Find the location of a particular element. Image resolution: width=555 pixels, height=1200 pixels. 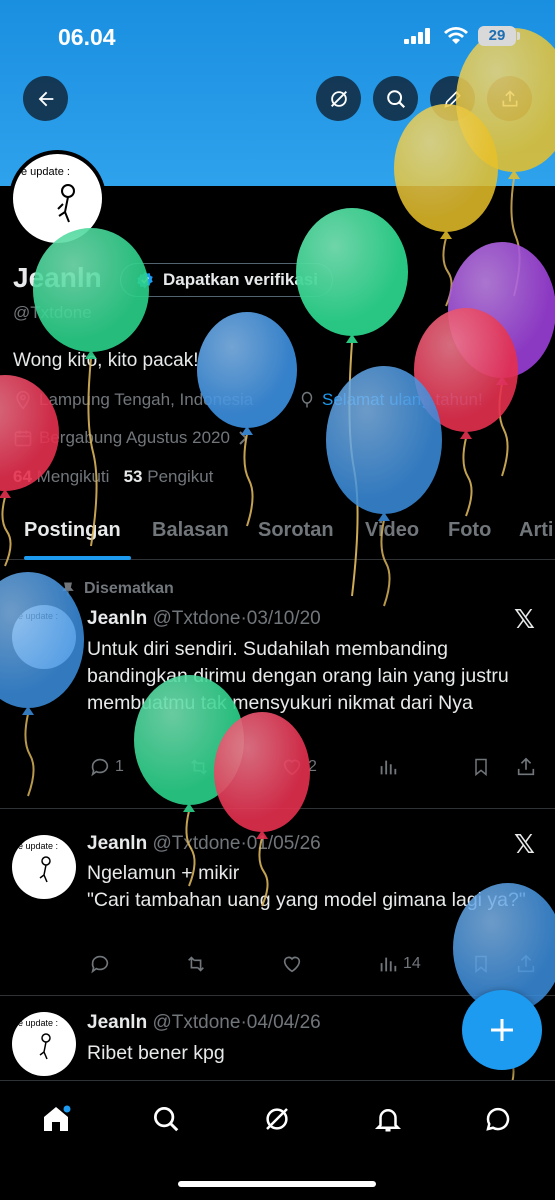

home-icon is located at coordinates (57, 1118).